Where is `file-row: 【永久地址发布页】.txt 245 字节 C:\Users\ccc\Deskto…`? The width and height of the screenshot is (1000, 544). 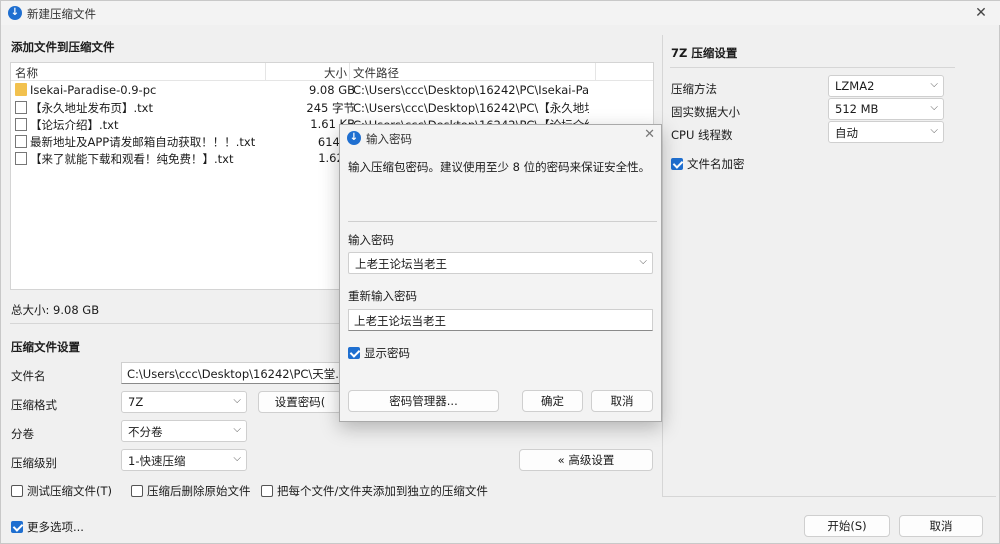
file-row: 【永久地址发布页】.txt 245 字节 C:\Users\ccc\Deskto… is located at coordinates (332, 107).